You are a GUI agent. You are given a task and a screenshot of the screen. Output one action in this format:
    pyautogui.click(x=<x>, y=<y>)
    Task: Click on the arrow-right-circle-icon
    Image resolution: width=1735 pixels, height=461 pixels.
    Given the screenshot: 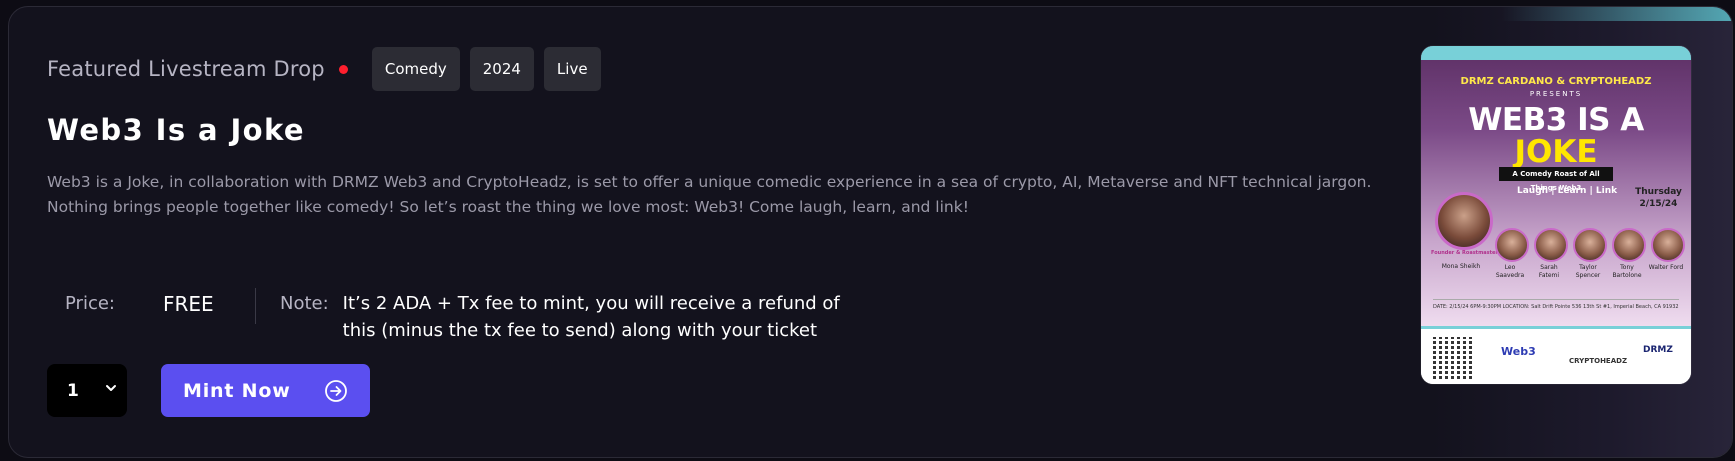 What is the action you would take?
    pyautogui.click(x=336, y=391)
    